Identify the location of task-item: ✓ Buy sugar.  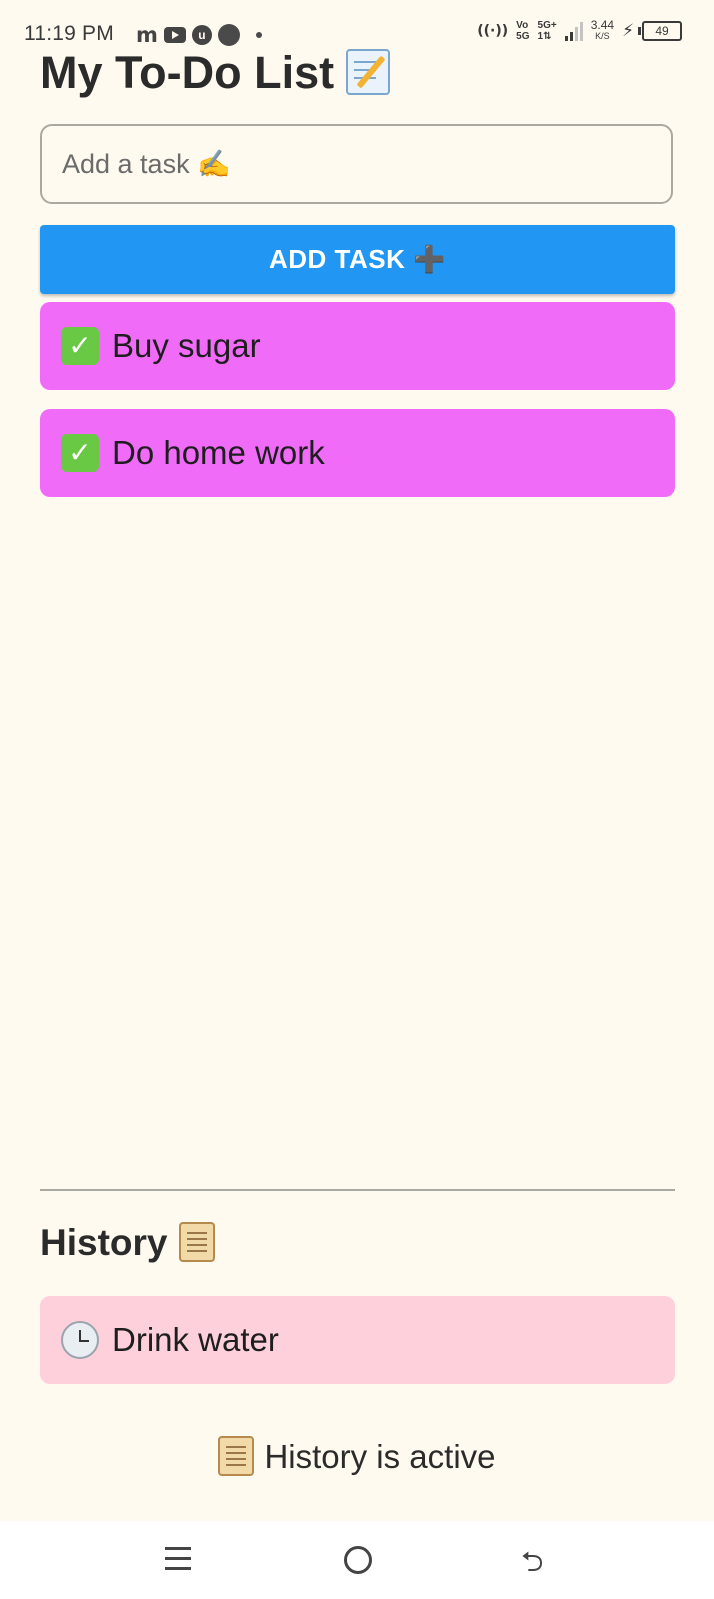
(357, 346).